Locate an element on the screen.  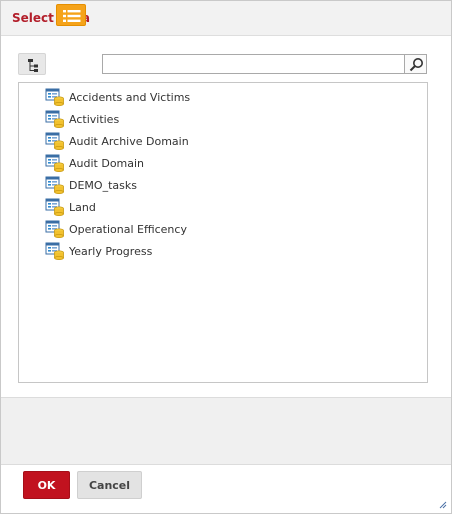
search-input is located at coordinates (253, 64).